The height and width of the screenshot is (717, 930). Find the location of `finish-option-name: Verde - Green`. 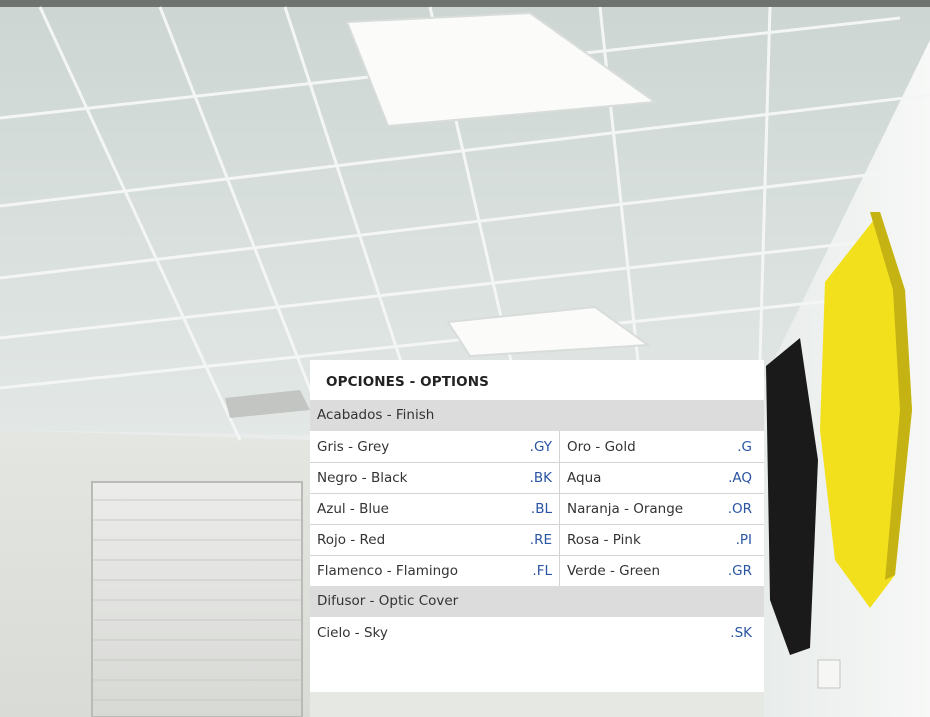

finish-option-name: Verde - Green is located at coordinates (614, 571).